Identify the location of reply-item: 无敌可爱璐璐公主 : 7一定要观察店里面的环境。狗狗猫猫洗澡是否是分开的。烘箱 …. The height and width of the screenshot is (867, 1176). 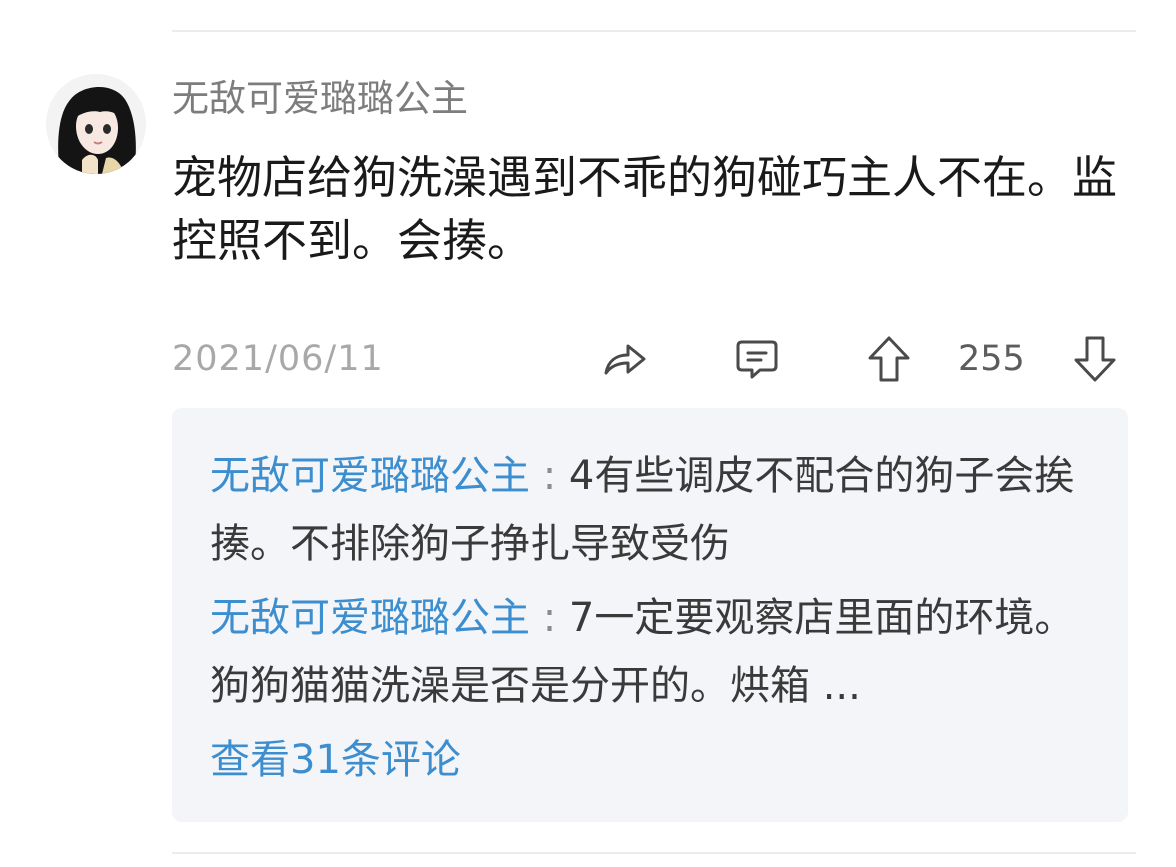
(650, 652).